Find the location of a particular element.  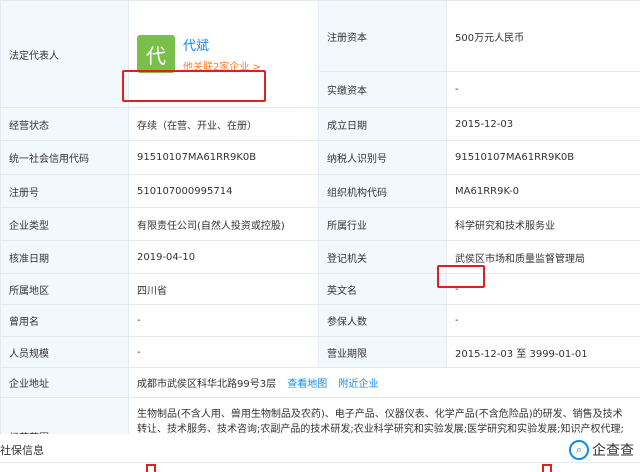

staff-size-label: 人员规模 is located at coordinates (64, 352).